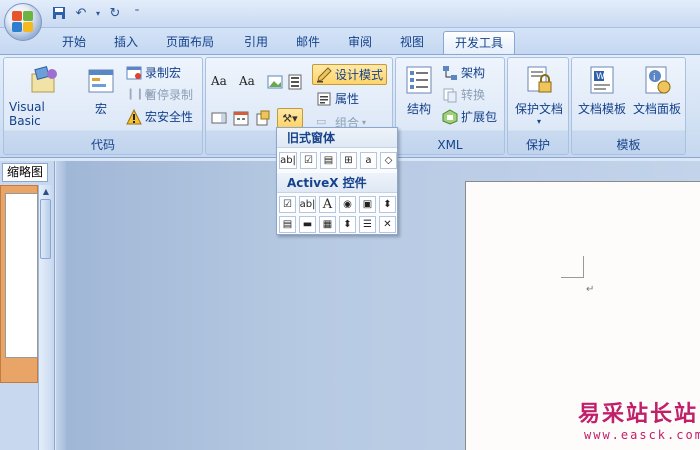  Describe the element at coordinates (307, 204) in the screenshot. I see `activex-textbox-icon: ab|` at that location.